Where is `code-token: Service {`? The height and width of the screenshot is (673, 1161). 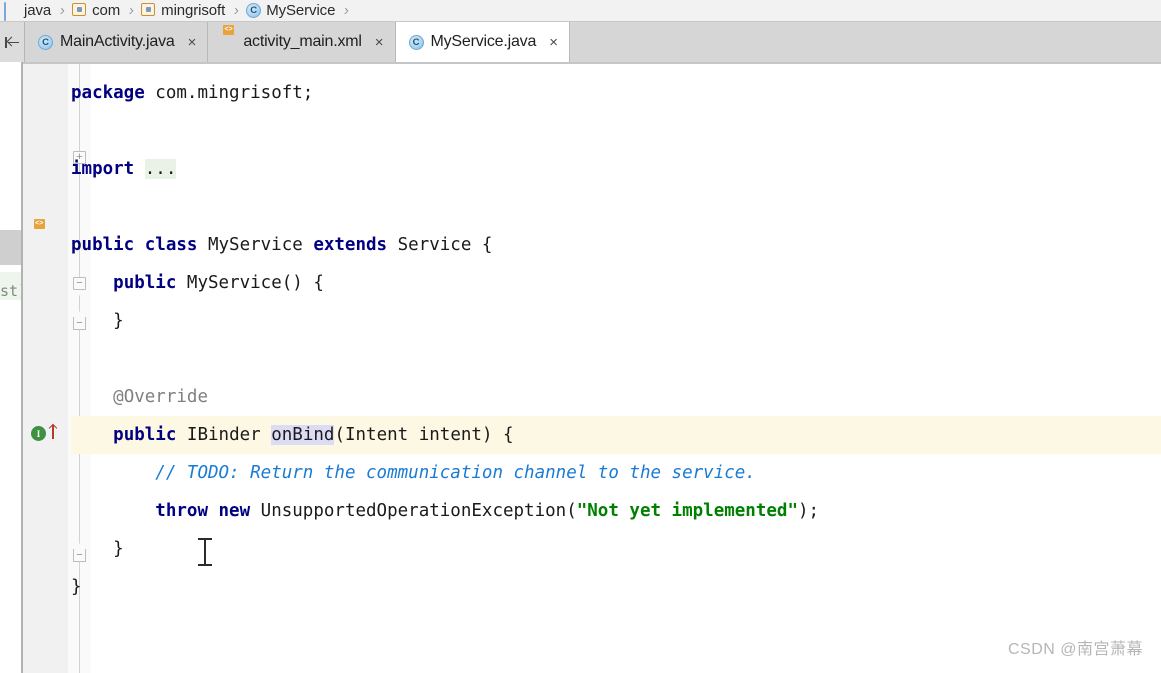 code-token: Service { is located at coordinates (445, 245).